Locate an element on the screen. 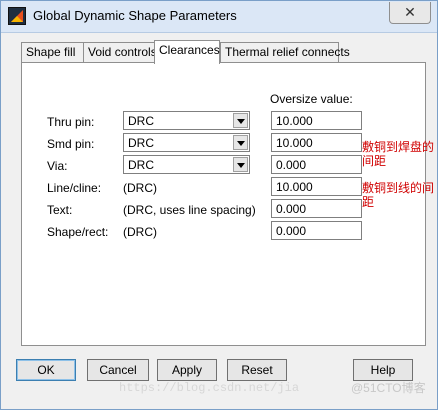 The image size is (438, 410). window-title: Global Dynamic Shape Parameters is located at coordinates (135, 15).